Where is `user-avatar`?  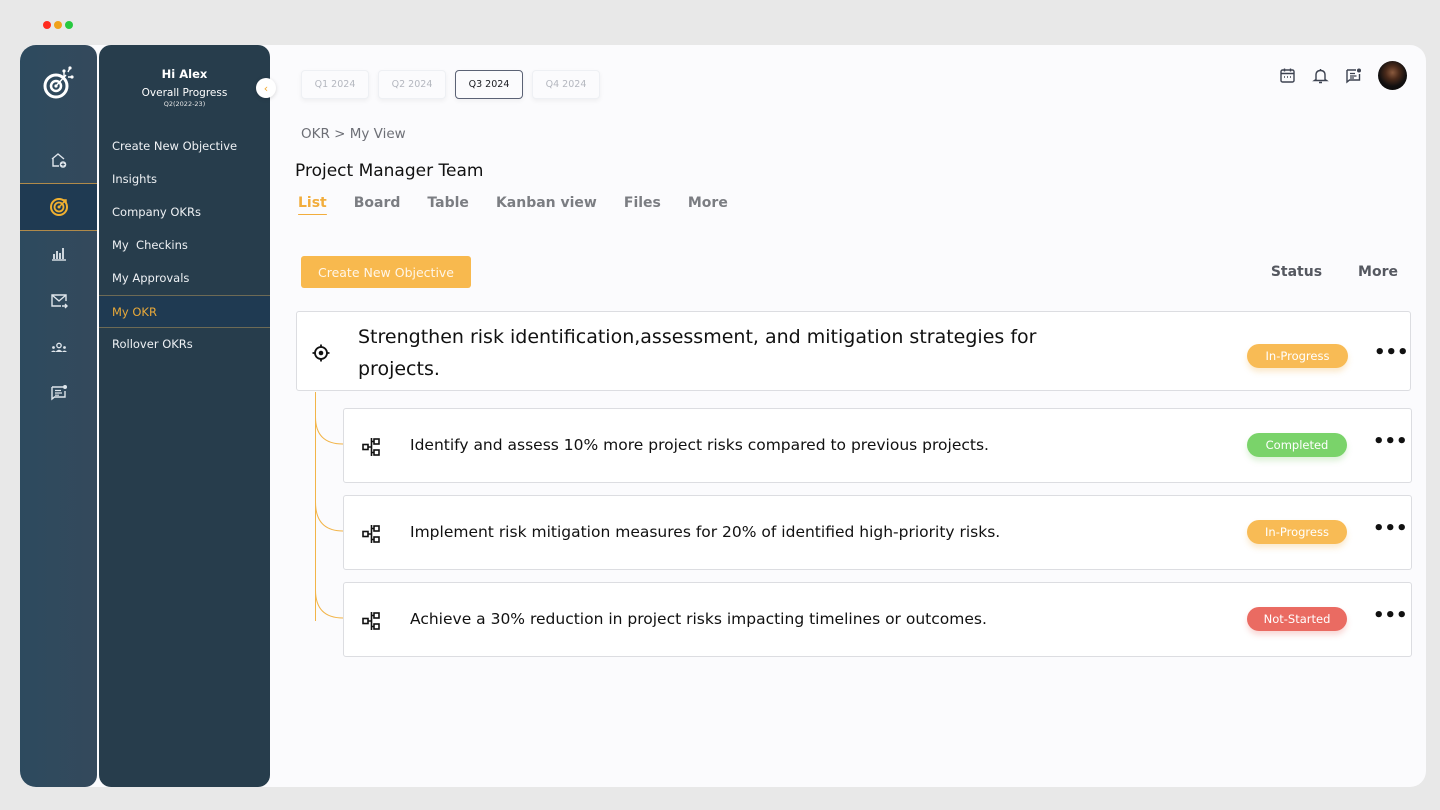
user-avatar is located at coordinates (1392, 75).